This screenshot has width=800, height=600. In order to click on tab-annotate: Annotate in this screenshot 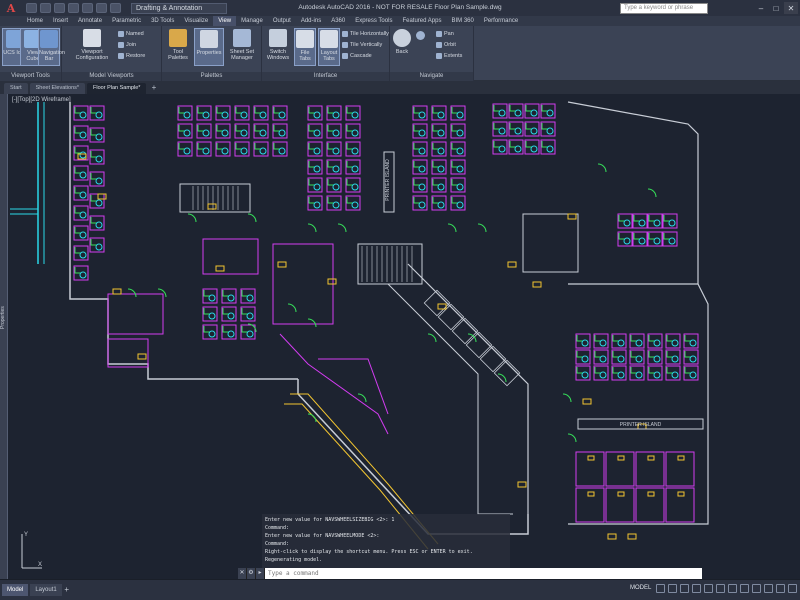, I will do `click(90, 21)`.